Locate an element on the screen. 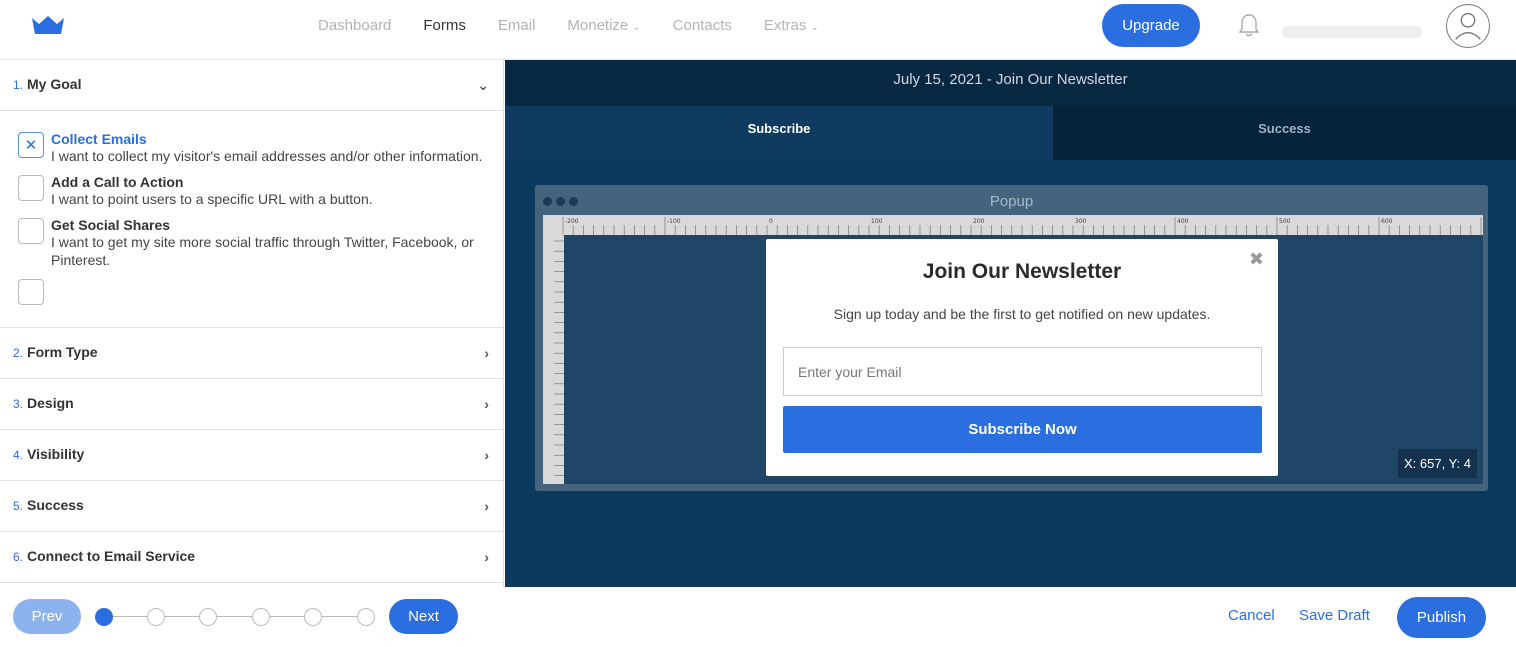  upgrade-button: Upgrade is located at coordinates (1151, 25).